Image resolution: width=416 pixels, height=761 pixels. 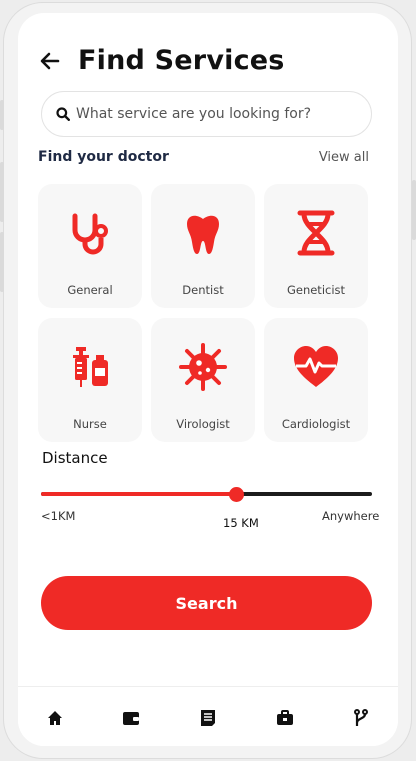 What do you see at coordinates (203, 290) in the screenshot?
I see `service-label: Dentist` at bounding box center [203, 290].